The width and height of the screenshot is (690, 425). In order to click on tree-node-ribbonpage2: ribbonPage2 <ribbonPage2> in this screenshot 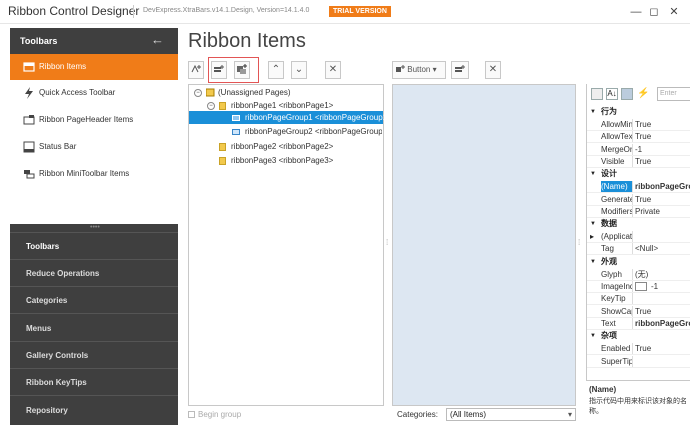, I will do `click(276, 146)`.